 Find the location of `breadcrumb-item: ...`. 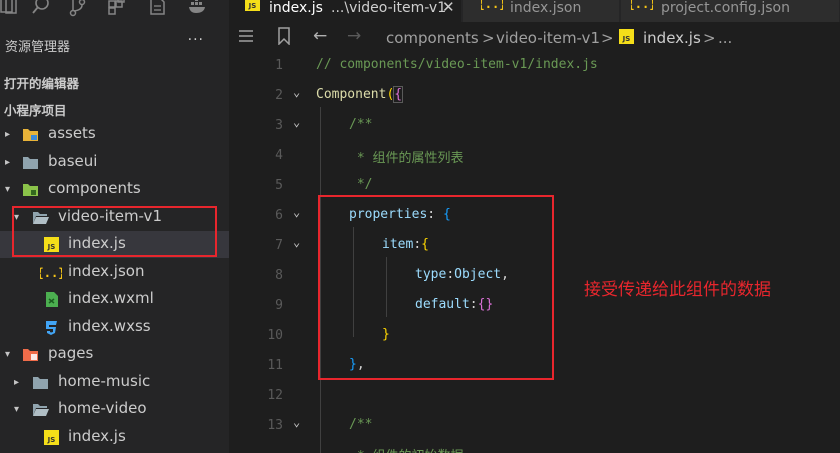

breadcrumb-item: ... is located at coordinates (725, 38).